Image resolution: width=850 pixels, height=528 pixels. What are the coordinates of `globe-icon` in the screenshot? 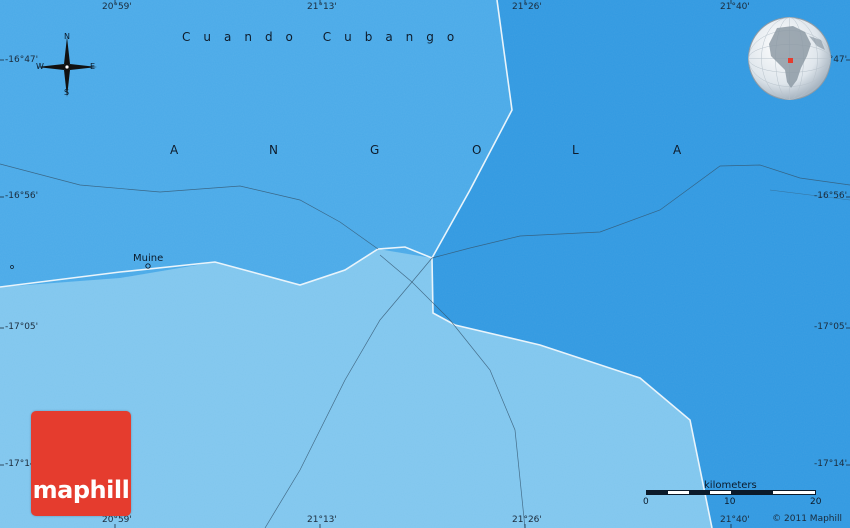 It's located at (789, 58).